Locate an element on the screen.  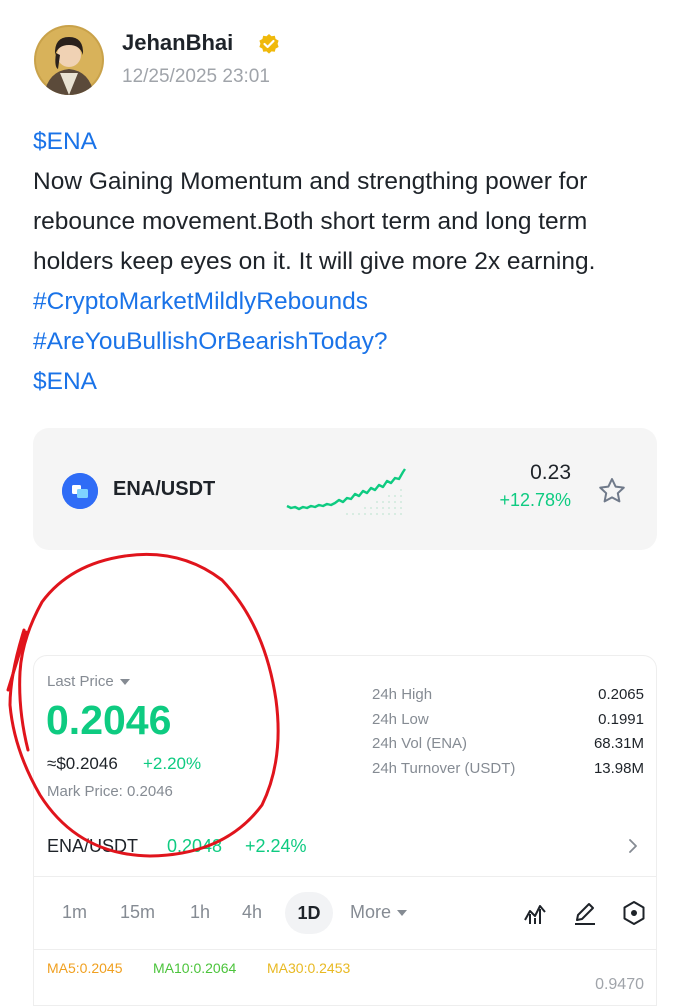
mark-price: Mark Price: 0.2046 is located at coordinates (110, 791).